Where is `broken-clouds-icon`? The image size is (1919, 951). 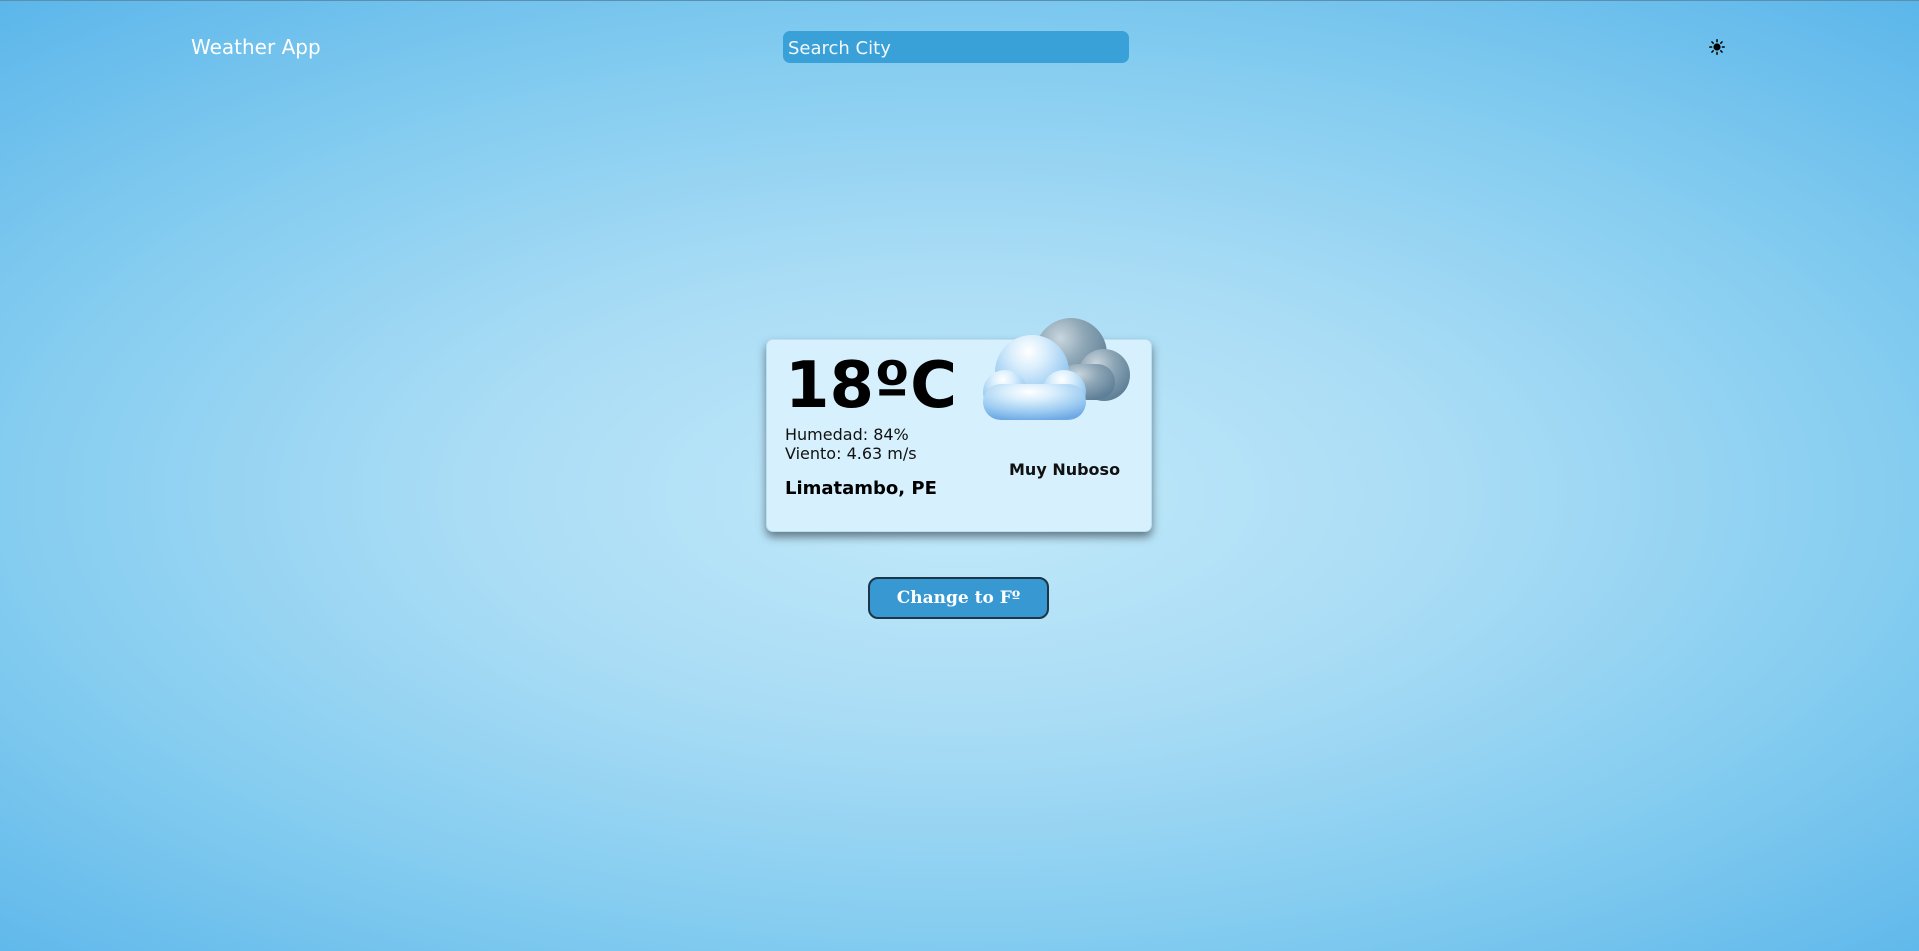
broken-clouds-icon is located at coordinates (1056, 369).